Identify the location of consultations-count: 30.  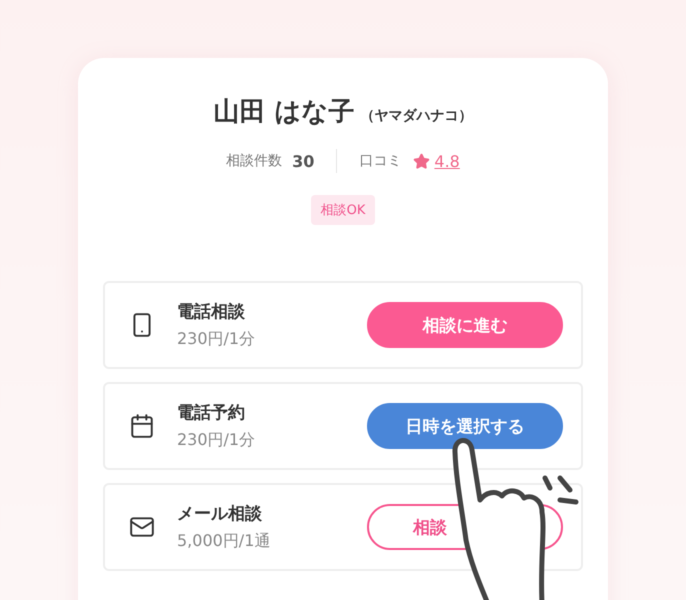
(303, 161).